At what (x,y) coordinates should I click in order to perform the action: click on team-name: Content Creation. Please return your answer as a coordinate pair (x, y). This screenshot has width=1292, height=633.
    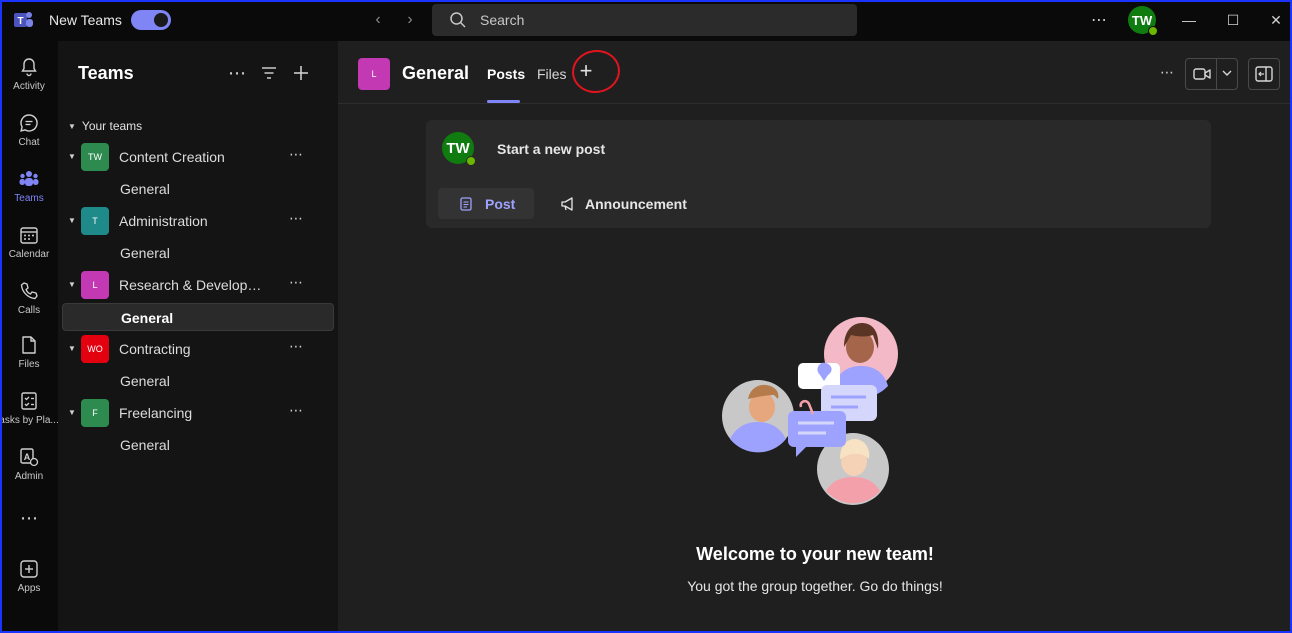
    Looking at the image, I should click on (172, 157).